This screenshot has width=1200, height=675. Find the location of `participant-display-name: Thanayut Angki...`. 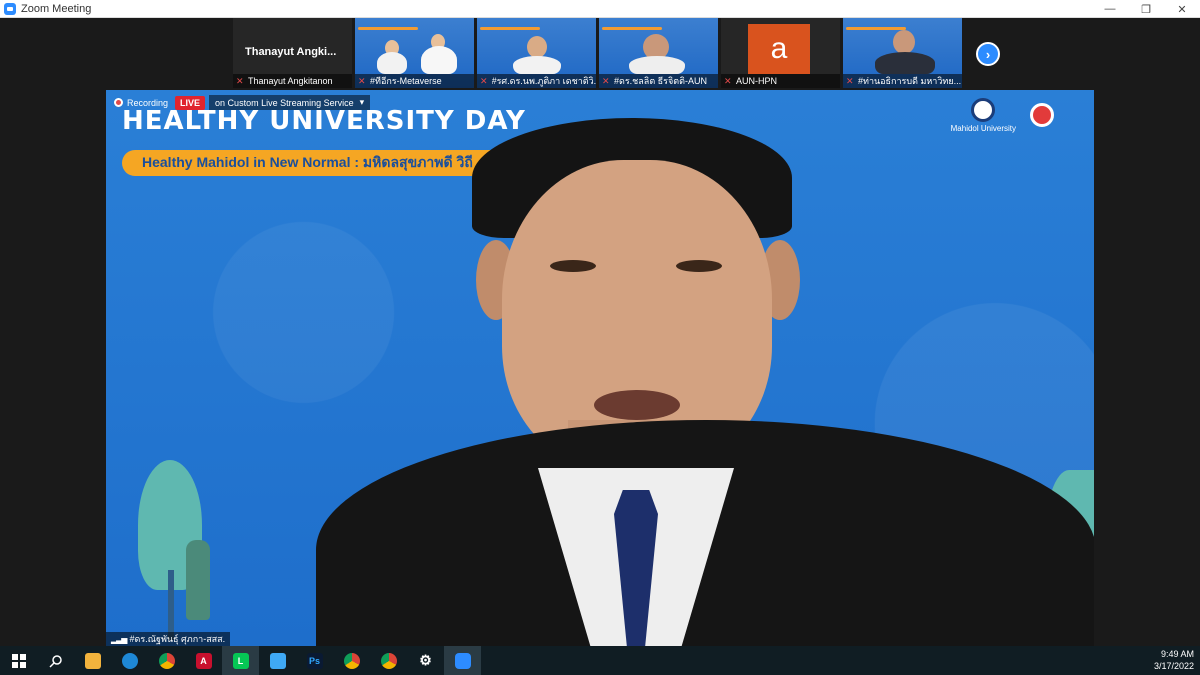

participant-display-name: Thanayut Angki... is located at coordinates (291, 52).